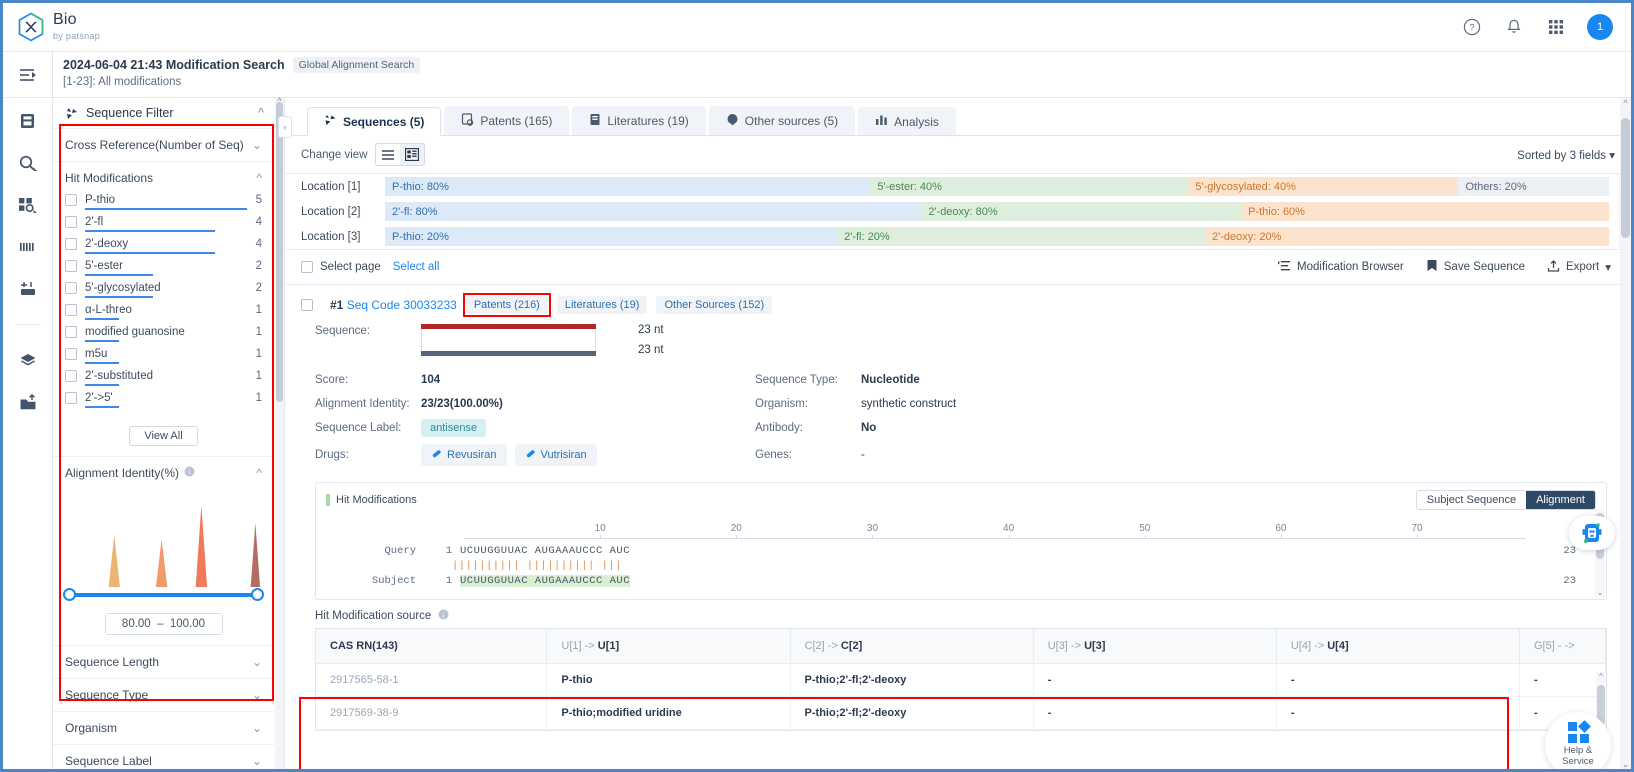 Image resolution: width=1634 pixels, height=772 pixels. I want to click on help-circle-icon: ?, so click(1472, 27).